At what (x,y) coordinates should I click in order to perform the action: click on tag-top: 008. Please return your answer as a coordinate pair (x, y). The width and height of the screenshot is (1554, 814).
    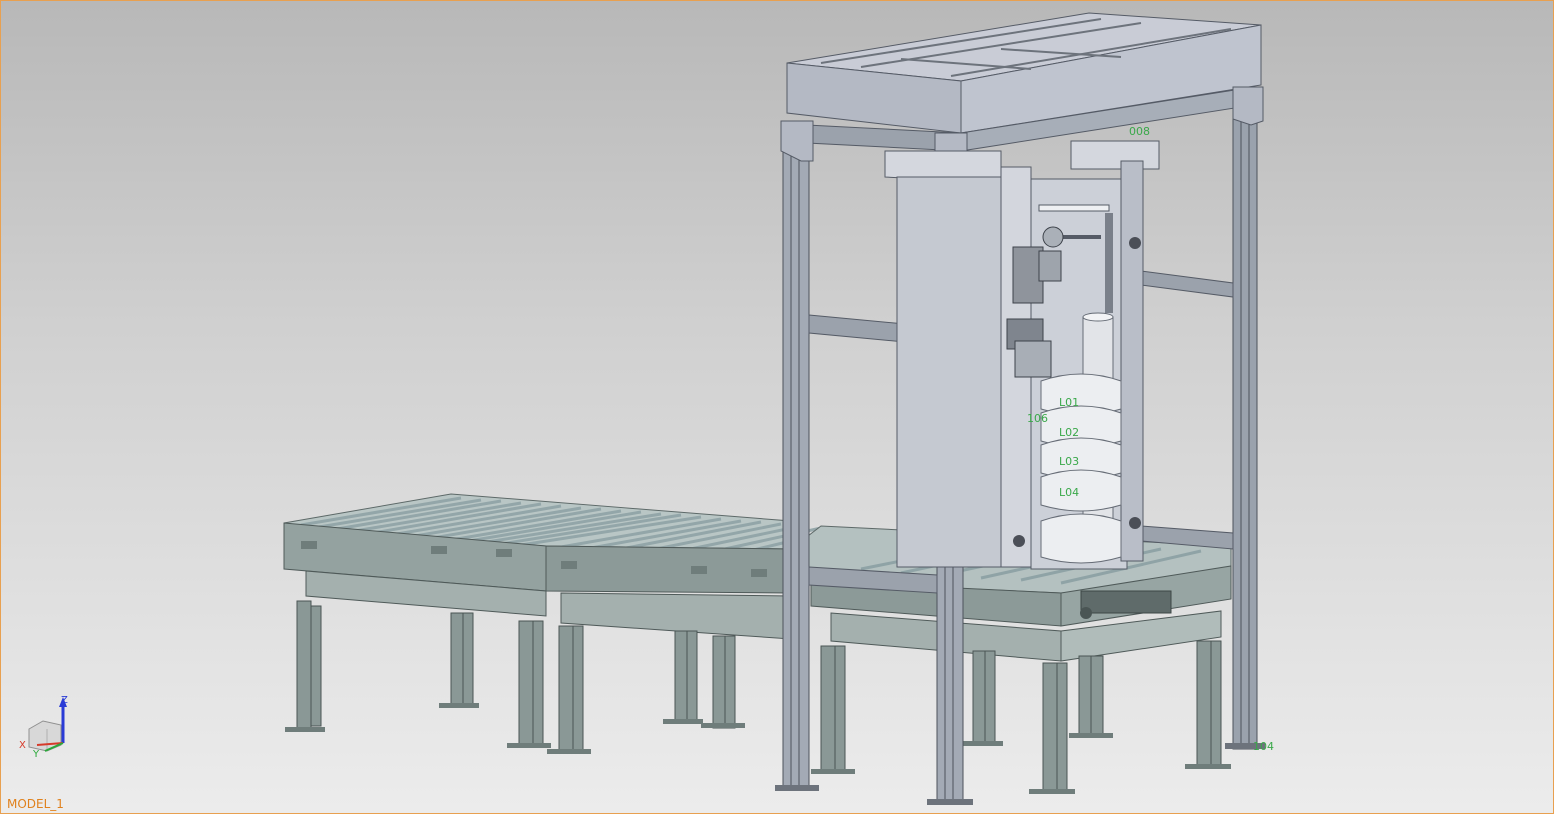
    Looking at the image, I should click on (1139, 131).